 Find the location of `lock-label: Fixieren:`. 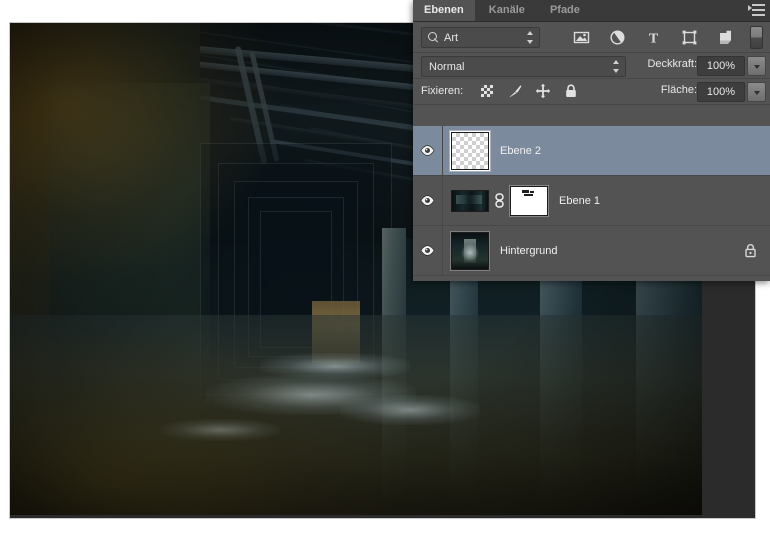

lock-label: Fixieren: is located at coordinates (442, 91).